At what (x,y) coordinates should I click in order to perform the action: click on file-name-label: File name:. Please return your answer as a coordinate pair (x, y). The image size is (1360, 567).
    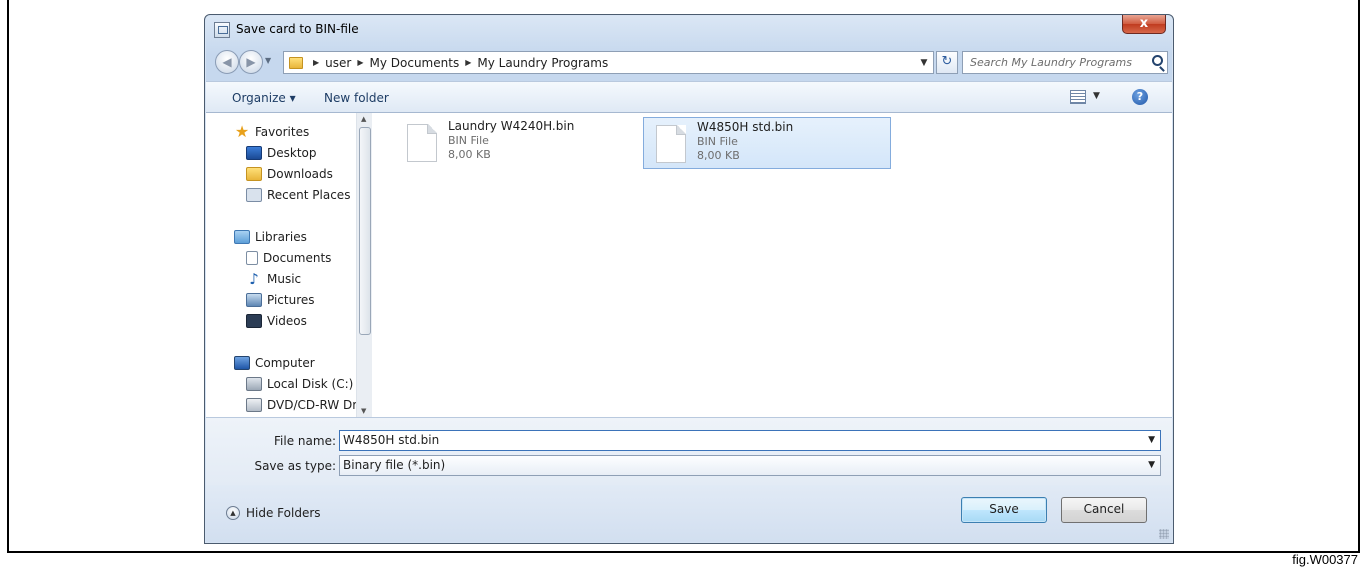
    Looking at the image, I should click on (305, 441).